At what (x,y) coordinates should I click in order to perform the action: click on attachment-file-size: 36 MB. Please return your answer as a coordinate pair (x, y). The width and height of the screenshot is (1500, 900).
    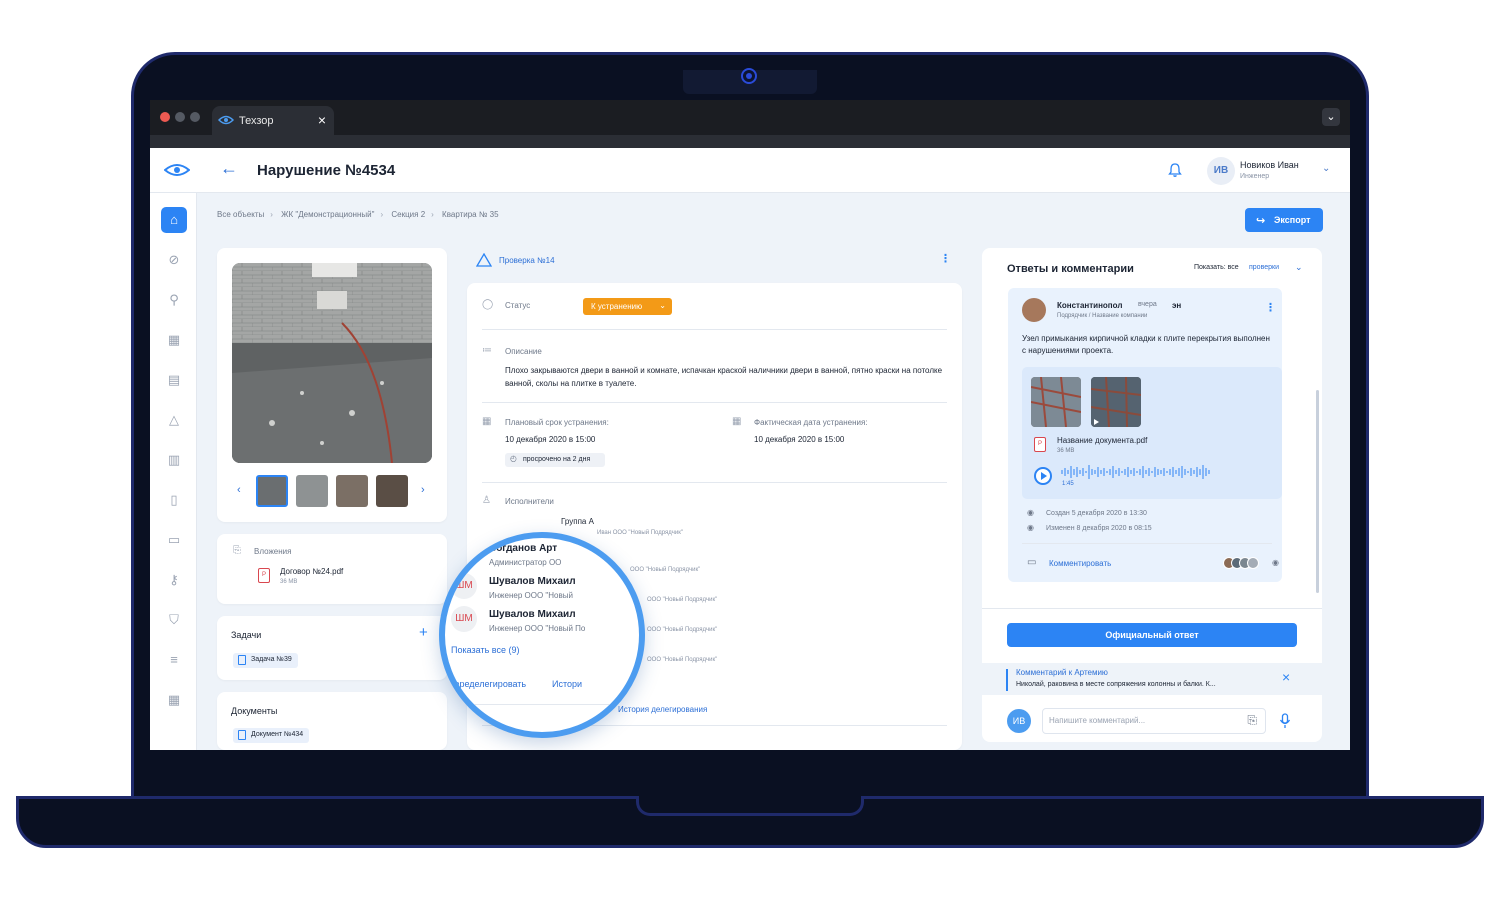
    Looking at the image, I should click on (289, 582).